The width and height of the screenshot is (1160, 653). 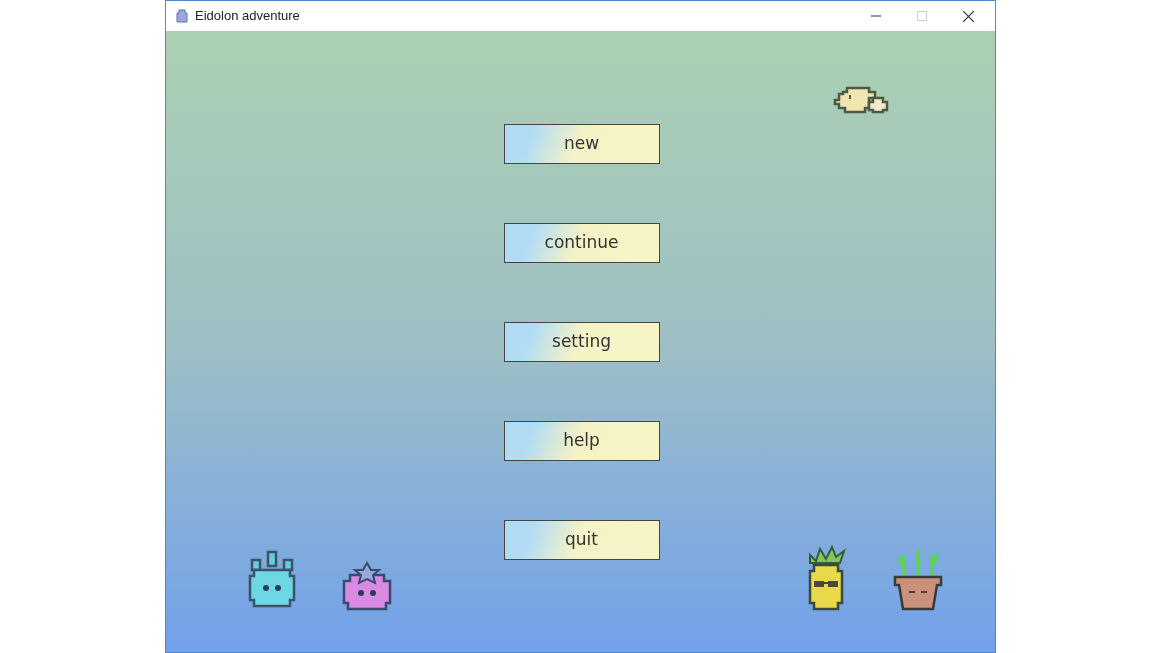 I want to click on star-slime-icon, so click(x=367, y=586).